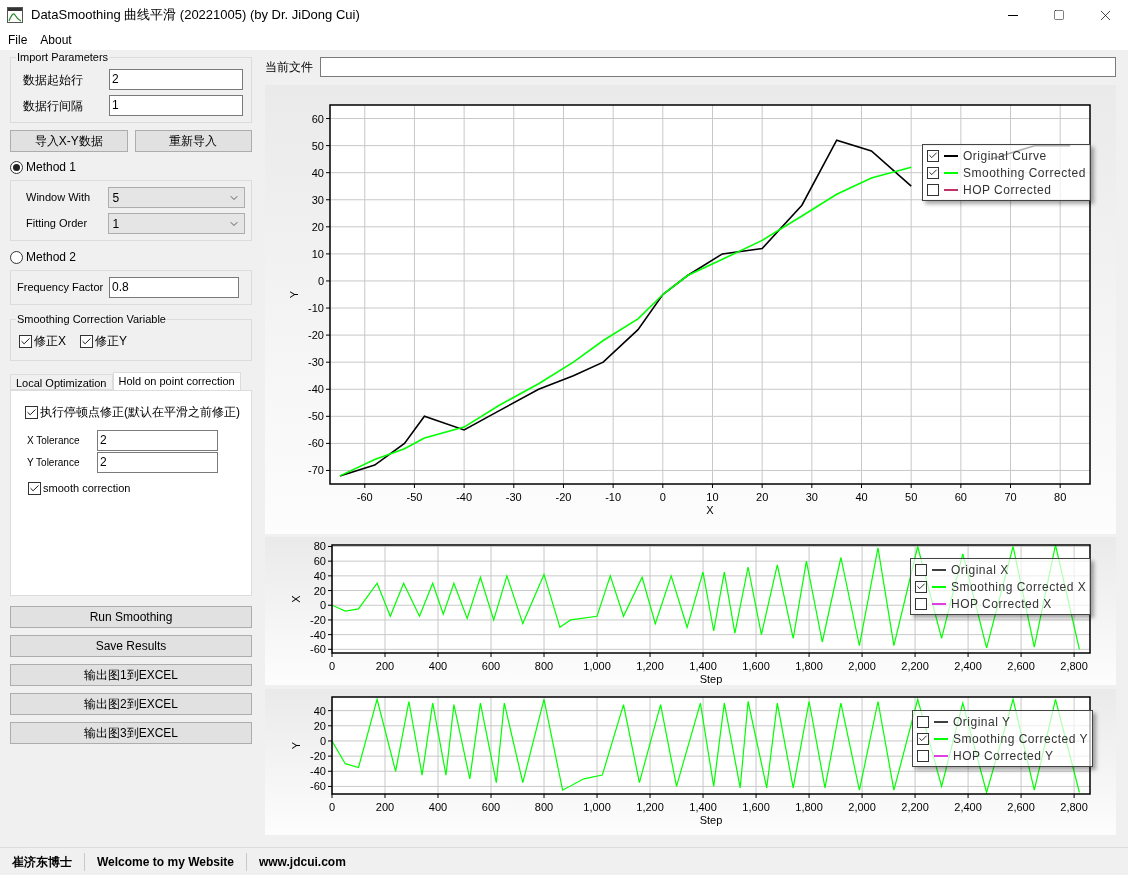  I want to click on axis-tick-label: 2,000, so click(862, 807).